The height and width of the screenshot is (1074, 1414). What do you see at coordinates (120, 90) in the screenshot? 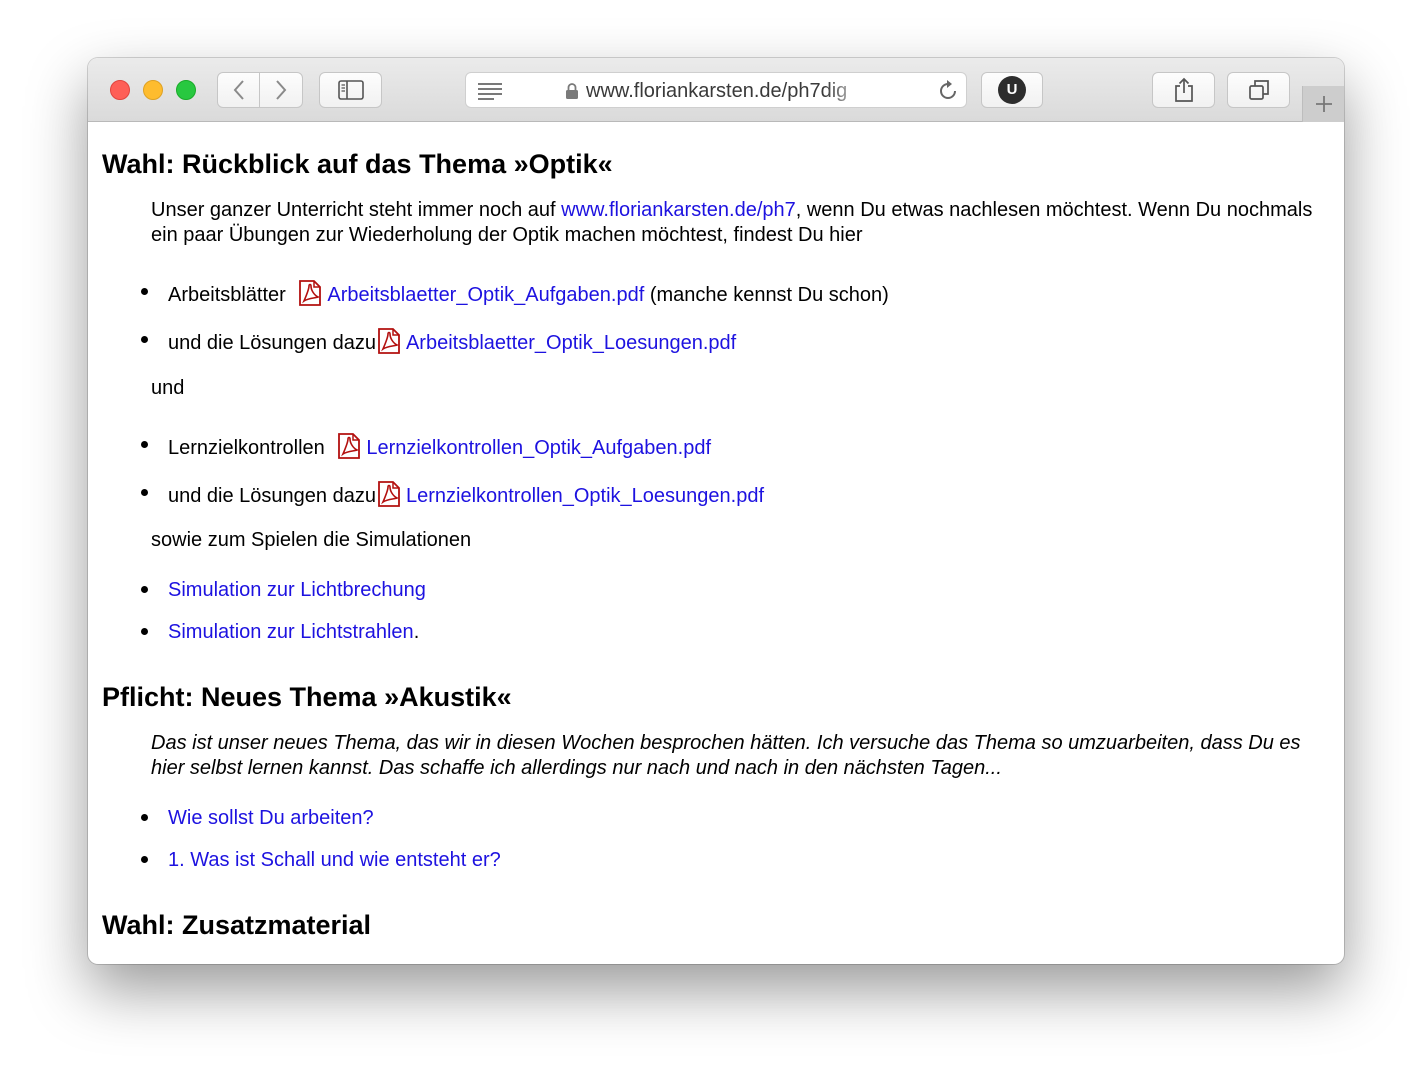
I see `close-button` at bounding box center [120, 90].